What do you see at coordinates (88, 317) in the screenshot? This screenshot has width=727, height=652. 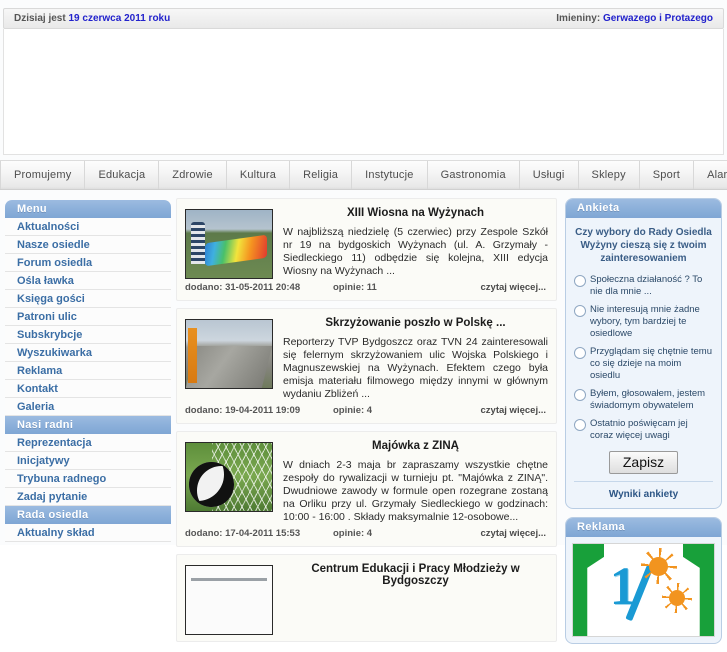 I see `sidebar-item-patroni-ulic: Patroni ulic` at bounding box center [88, 317].